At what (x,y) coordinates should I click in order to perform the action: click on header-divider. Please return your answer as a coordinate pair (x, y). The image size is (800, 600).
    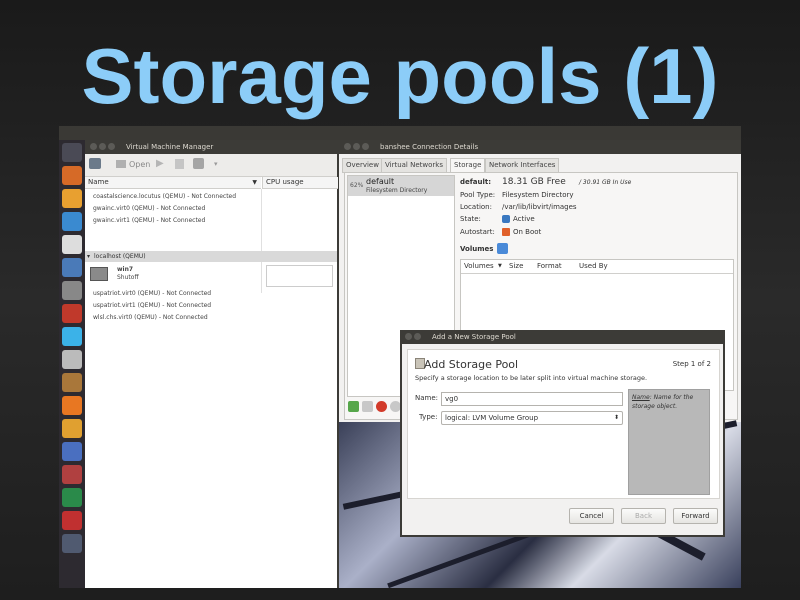
    Looking at the image, I should click on (597, 273).